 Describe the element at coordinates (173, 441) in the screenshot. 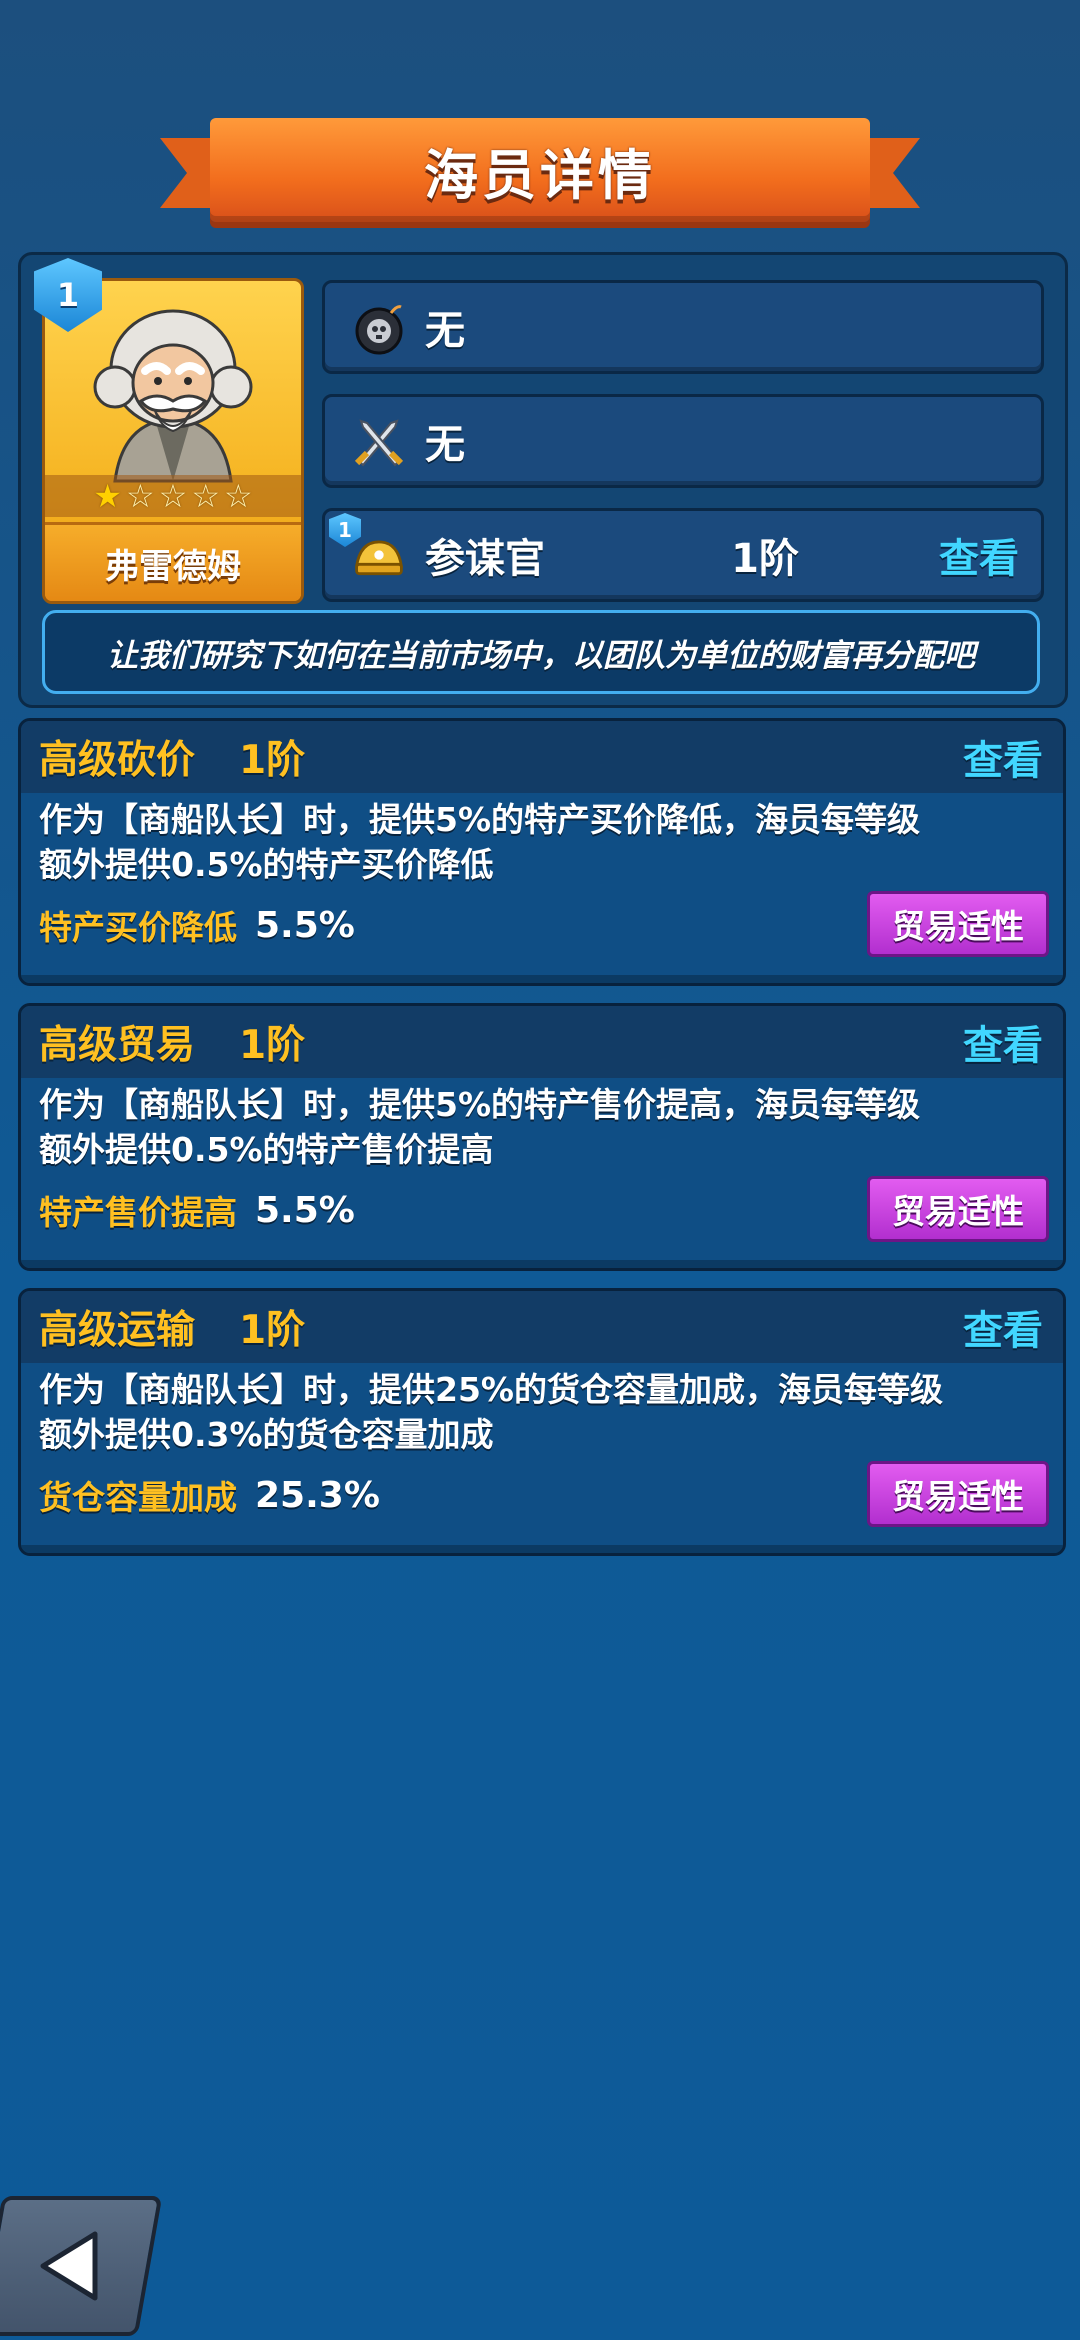

I see `crew-portrait-card: ★ ☆ ☆ ☆ ☆ 弗雷德姆` at that location.